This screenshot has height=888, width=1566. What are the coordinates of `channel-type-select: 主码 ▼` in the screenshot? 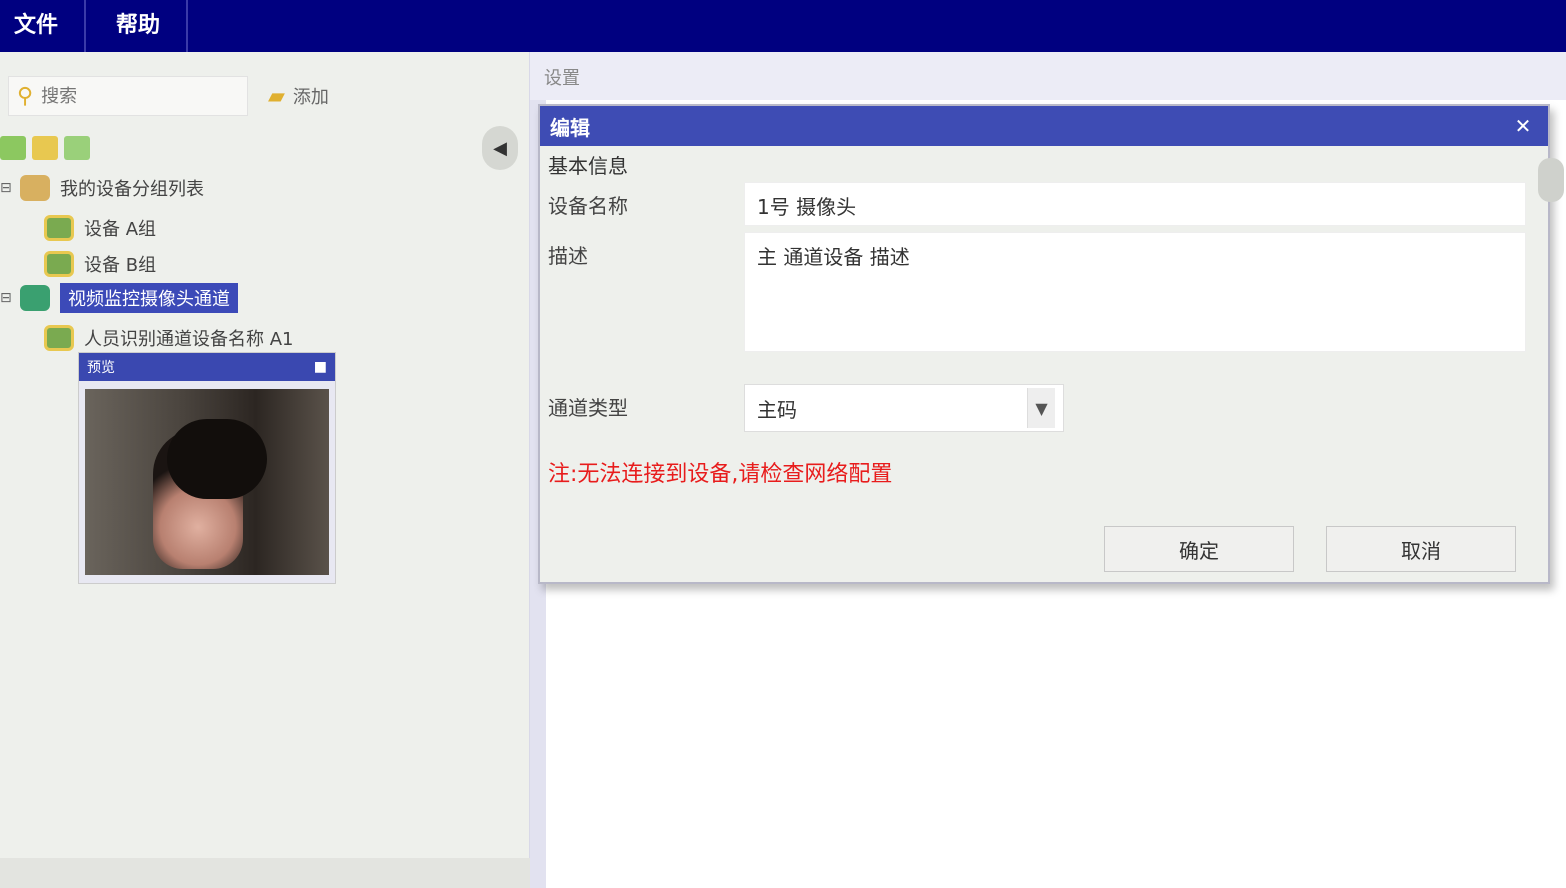 It's located at (904, 408).